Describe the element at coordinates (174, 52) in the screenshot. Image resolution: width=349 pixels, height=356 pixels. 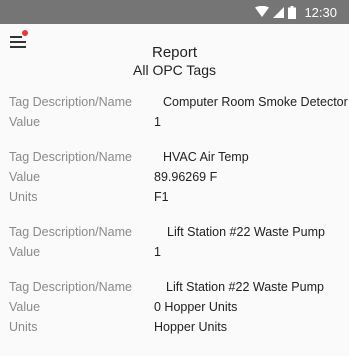
I see `page-title: Report` at that location.